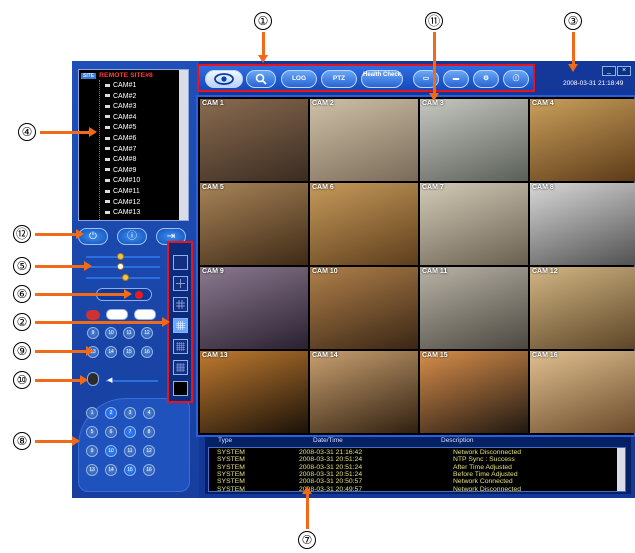 The image size is (635, 553). I want to click on tree-scrollbar, so click(183, 145).